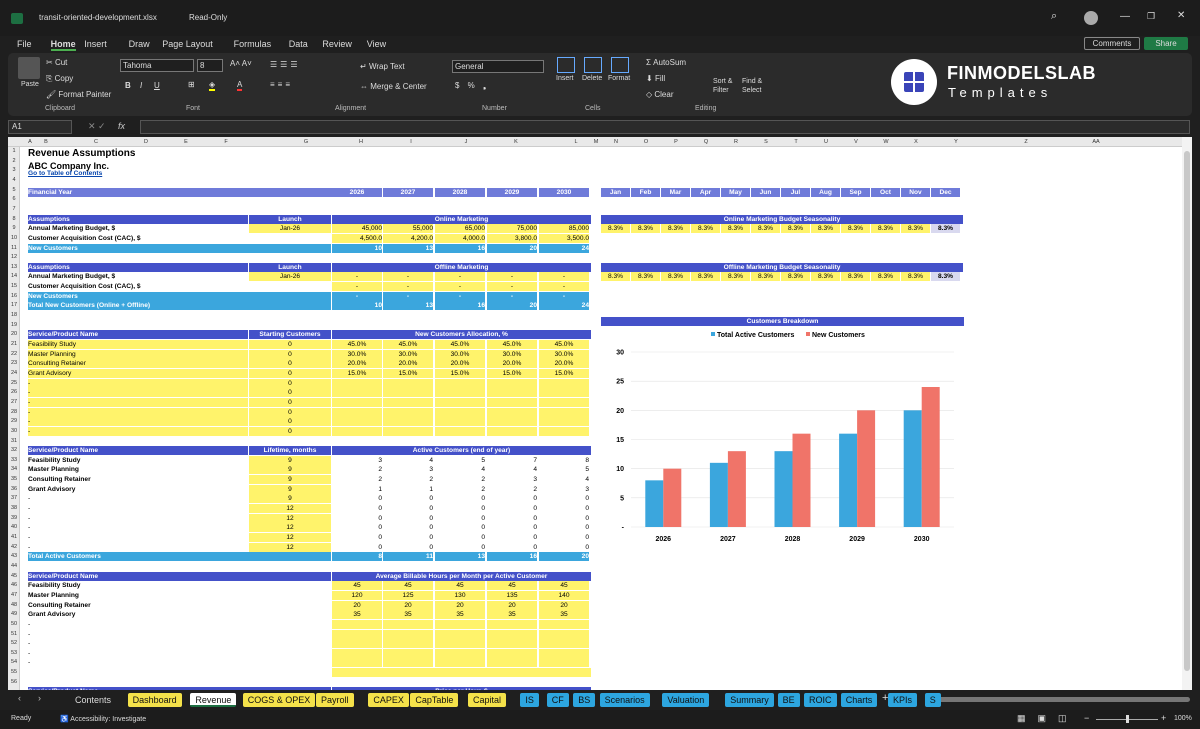  I want to click on font-color-icon: A, so click(240, 85).